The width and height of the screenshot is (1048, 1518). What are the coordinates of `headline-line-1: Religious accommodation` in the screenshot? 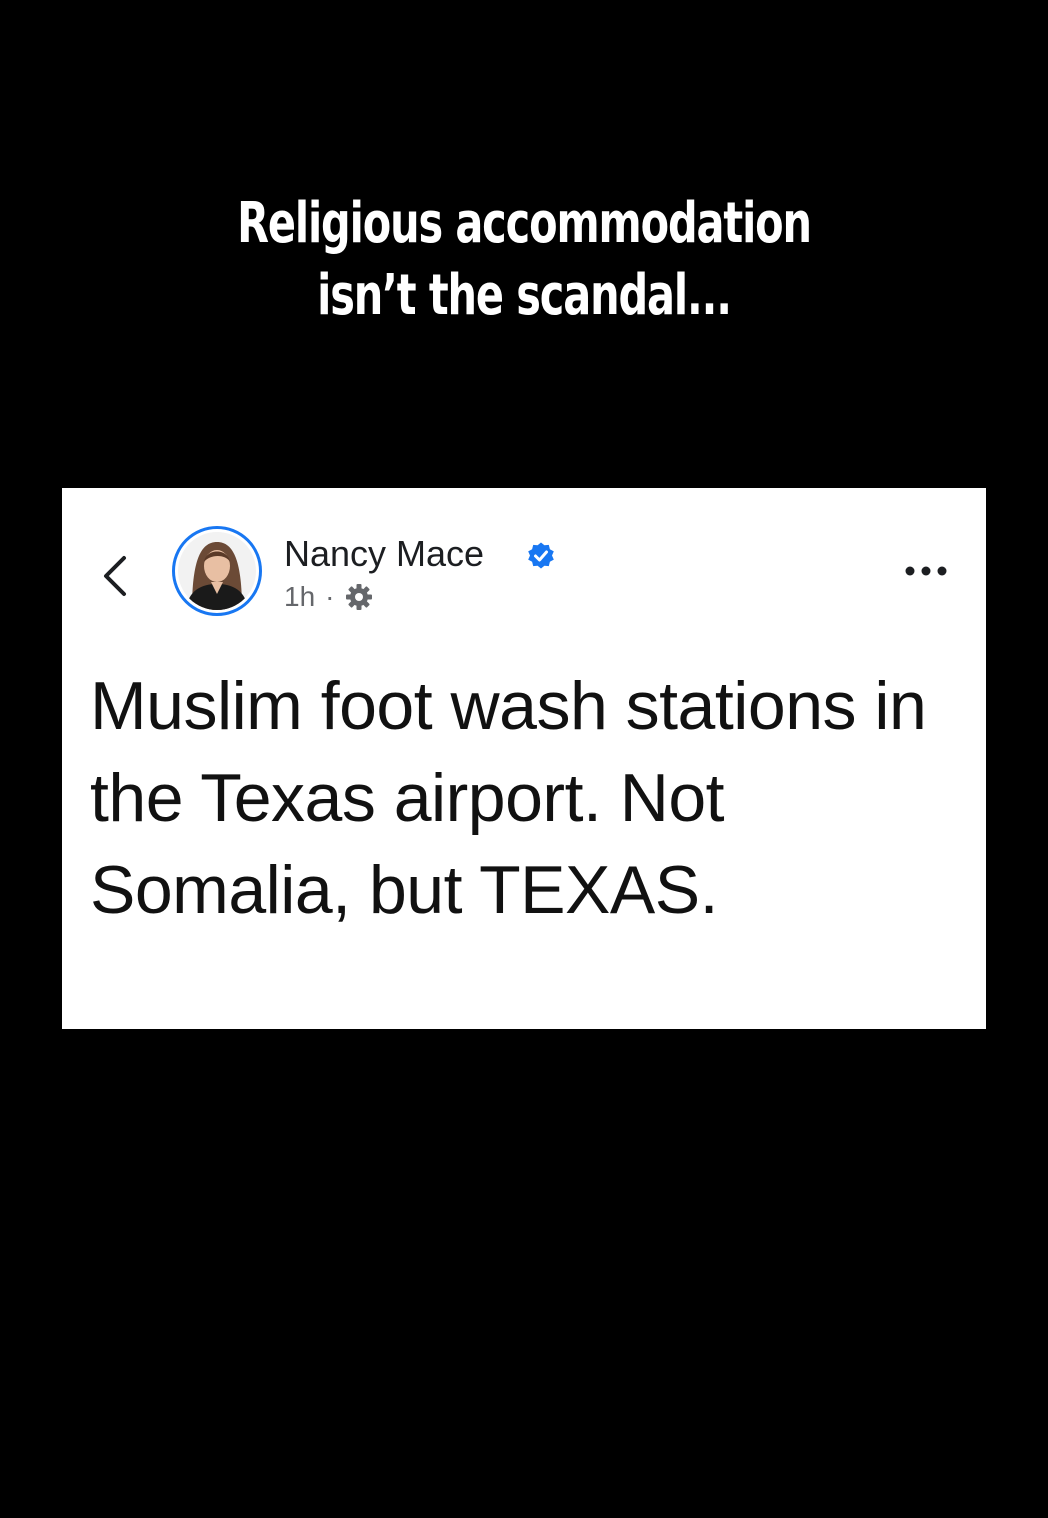 It's located at (524, 223).